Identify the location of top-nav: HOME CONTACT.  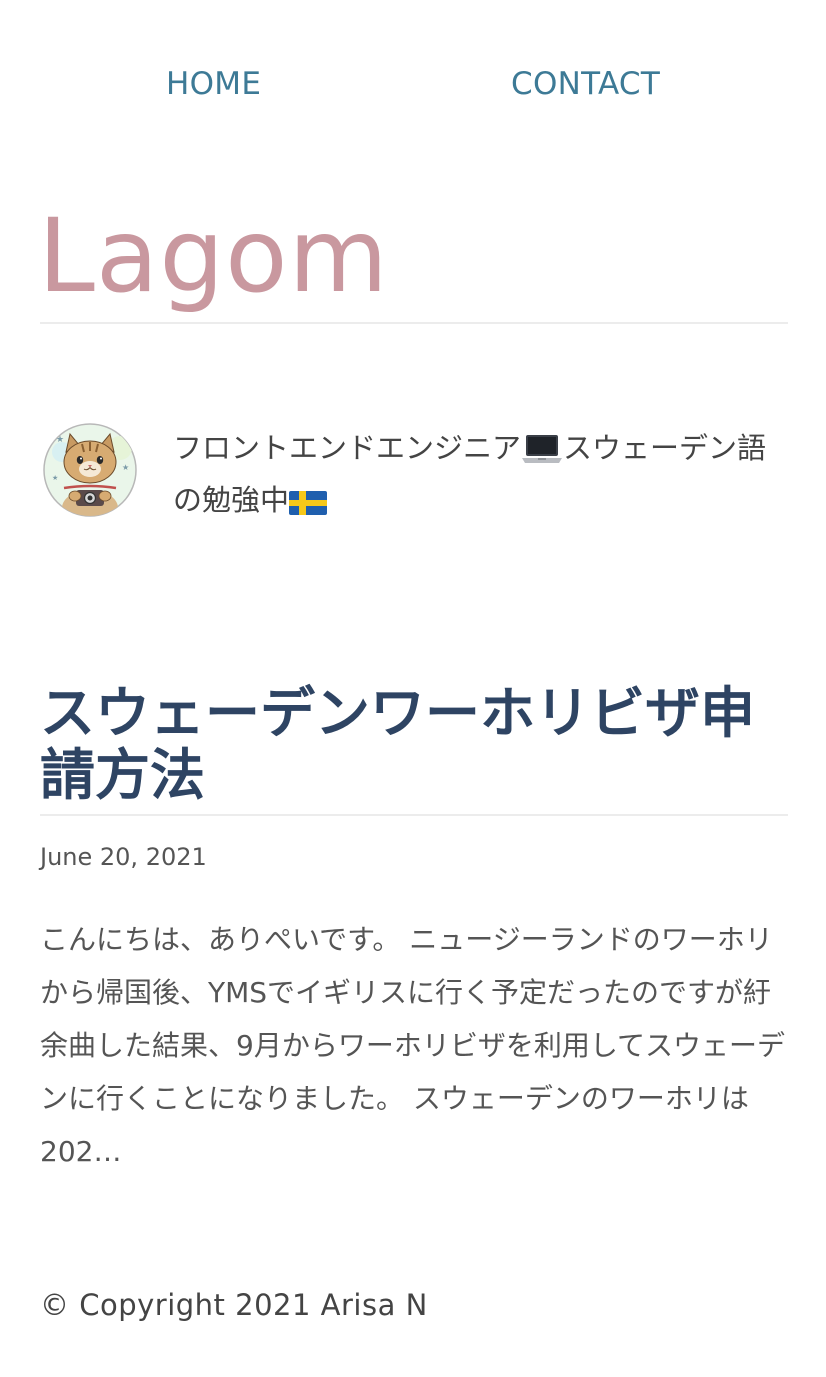
(413, 88).